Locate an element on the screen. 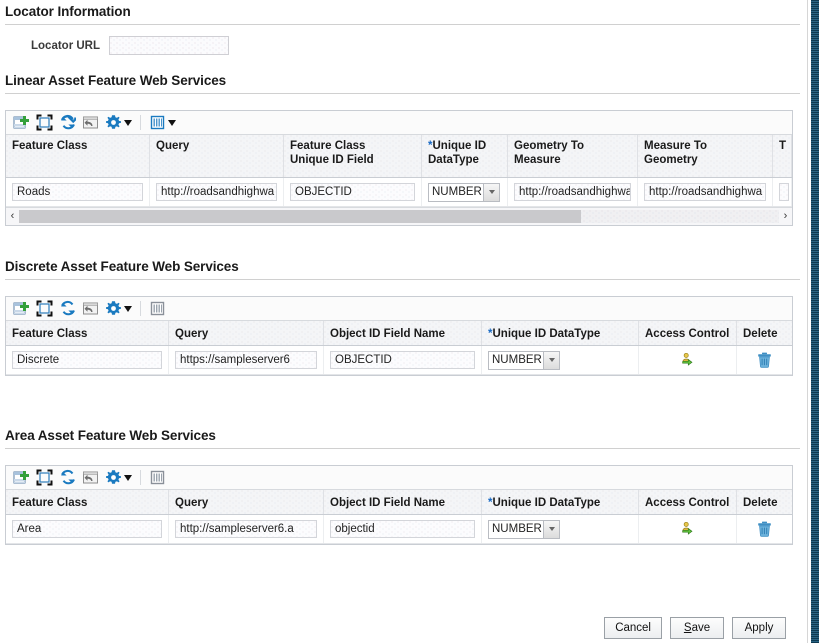 The image size is (819, 643). scroll-track is located at coordinates (399, 216).